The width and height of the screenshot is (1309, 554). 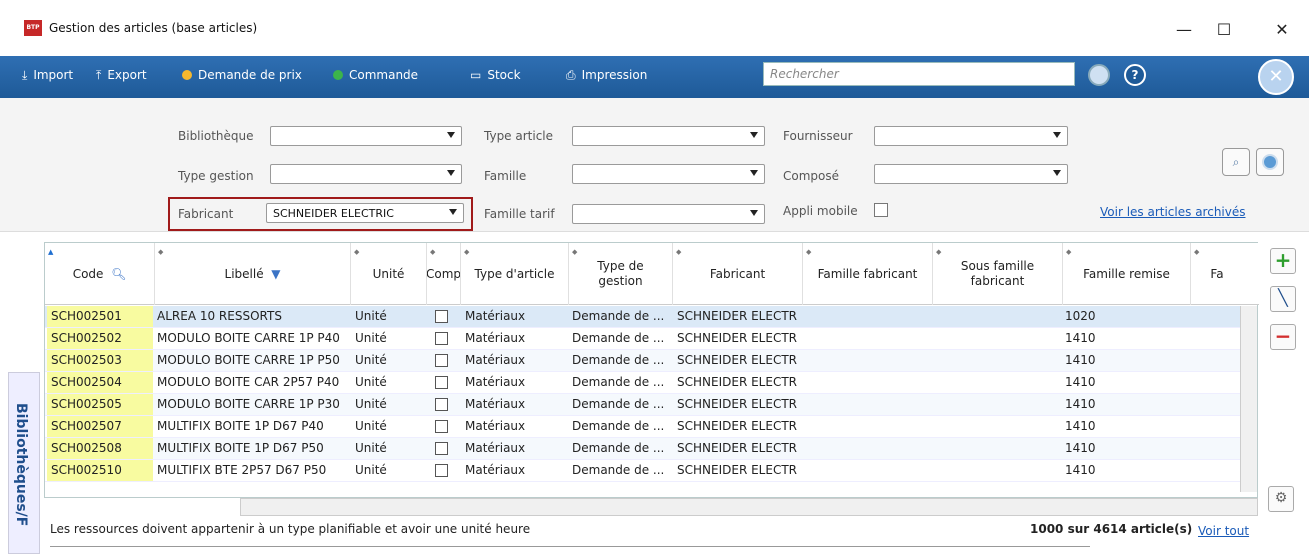 I want to click on archived-articles-link: Voir les articles archivés, so click(x=1173, y=212).